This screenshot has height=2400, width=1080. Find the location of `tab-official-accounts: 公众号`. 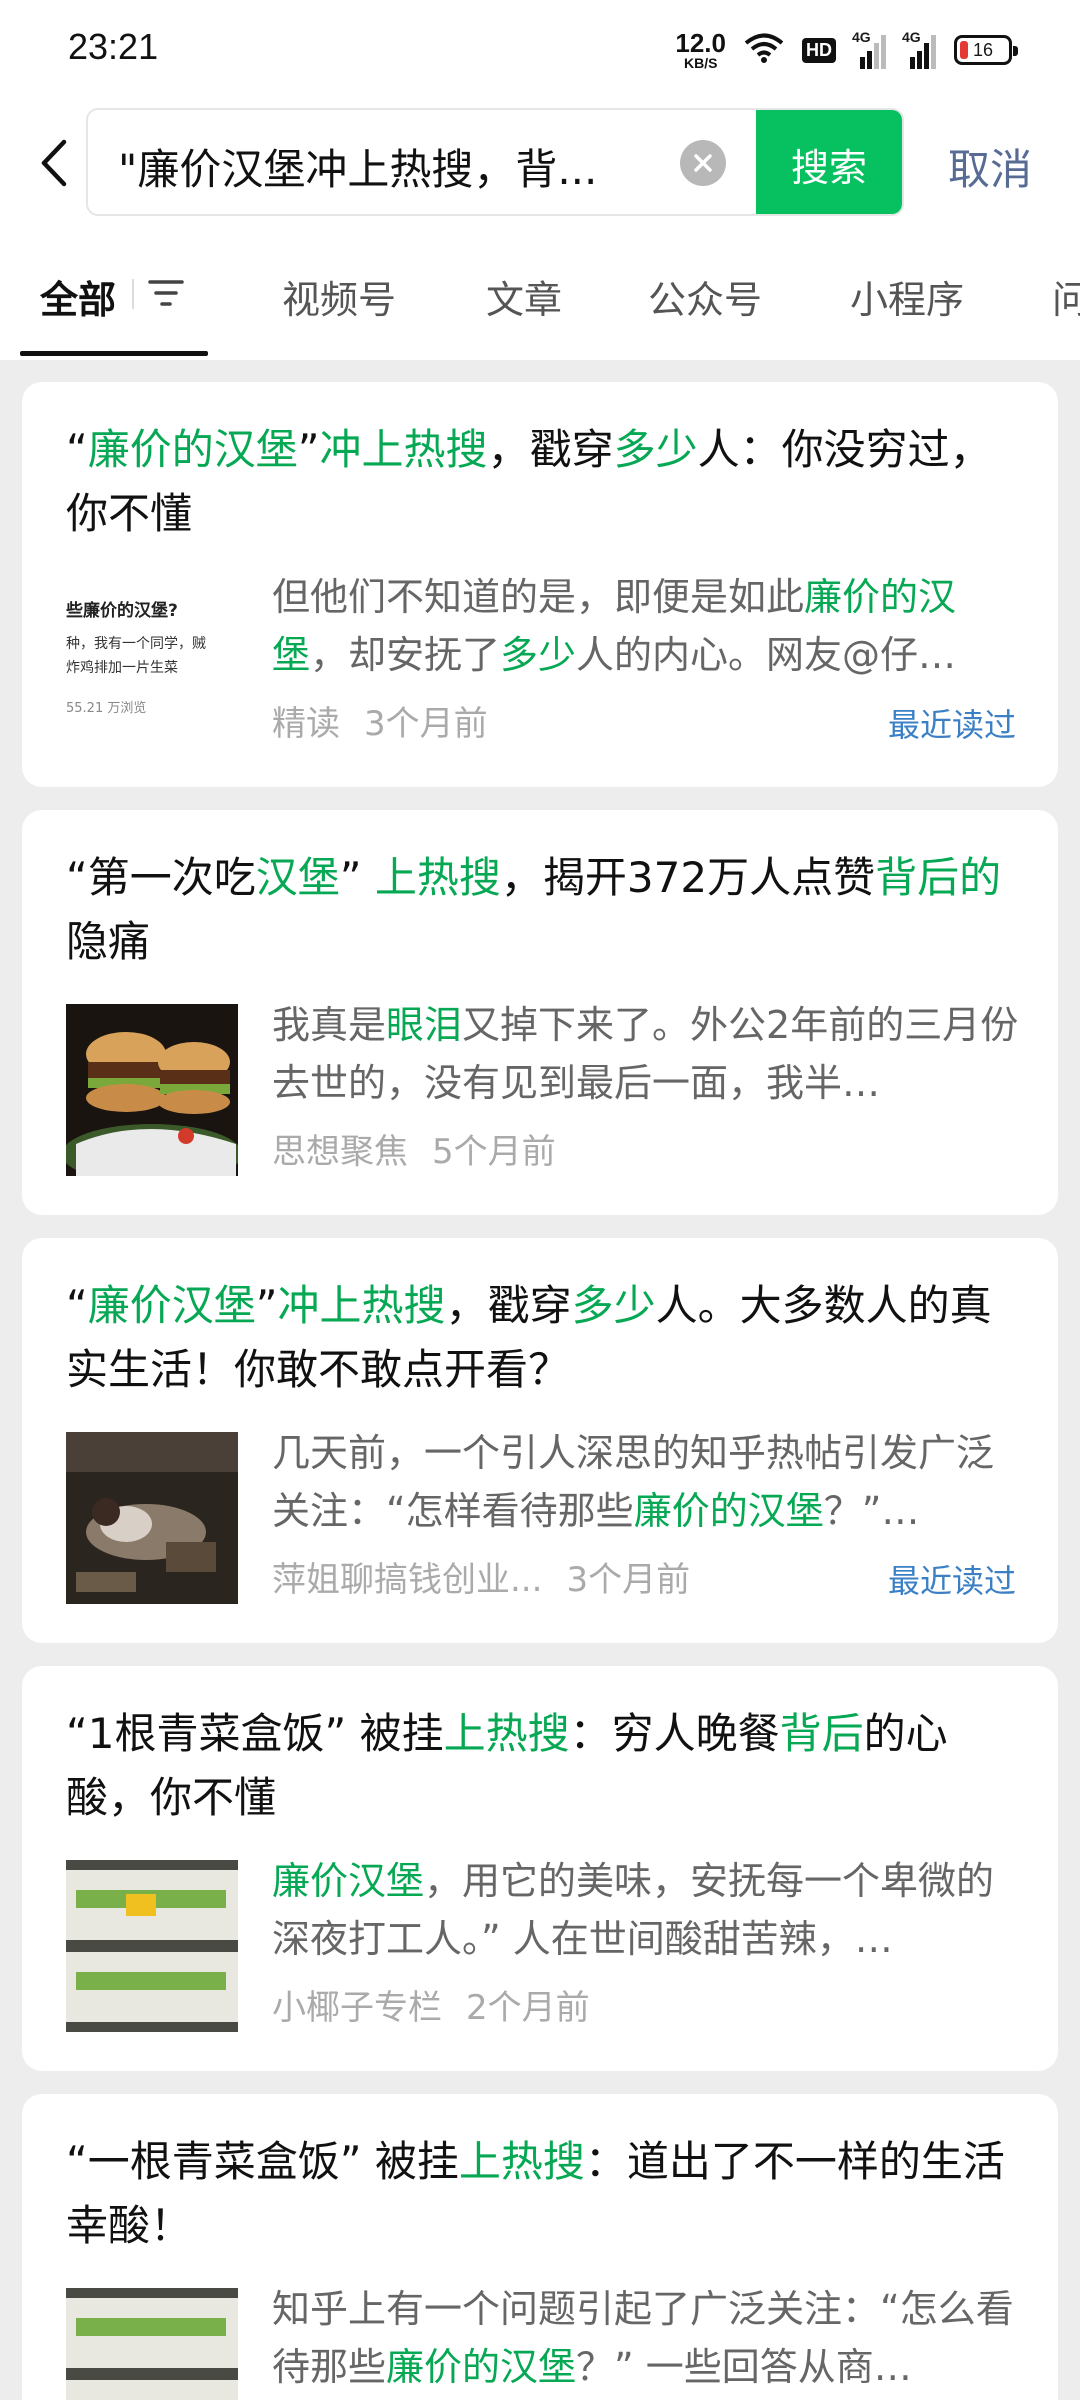

tab-official-accounts: 公众号 is located at coordinates (705, 296).